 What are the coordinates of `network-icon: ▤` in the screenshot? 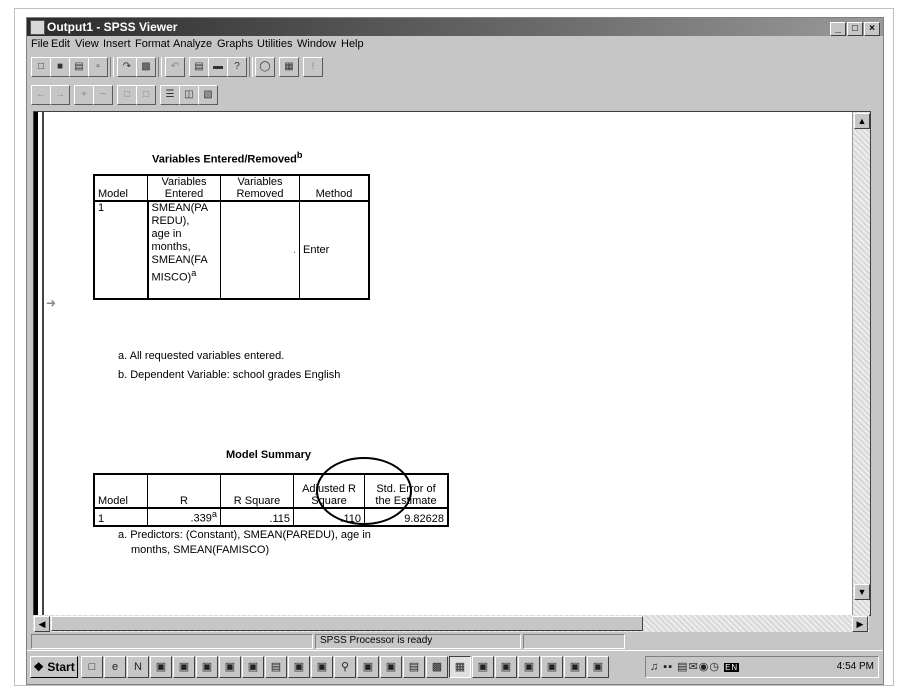 It's located at (682, 667).